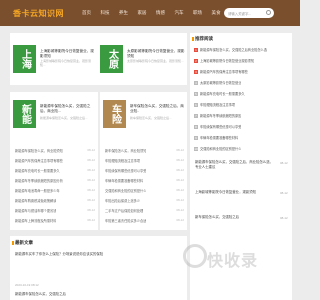  What do you see at coordinates (235, 192) in the screenshot?
I see `sidebar-extra-item: 上海影城等影院今日恢复营业，观影须知` at bounding box center [235, 192].